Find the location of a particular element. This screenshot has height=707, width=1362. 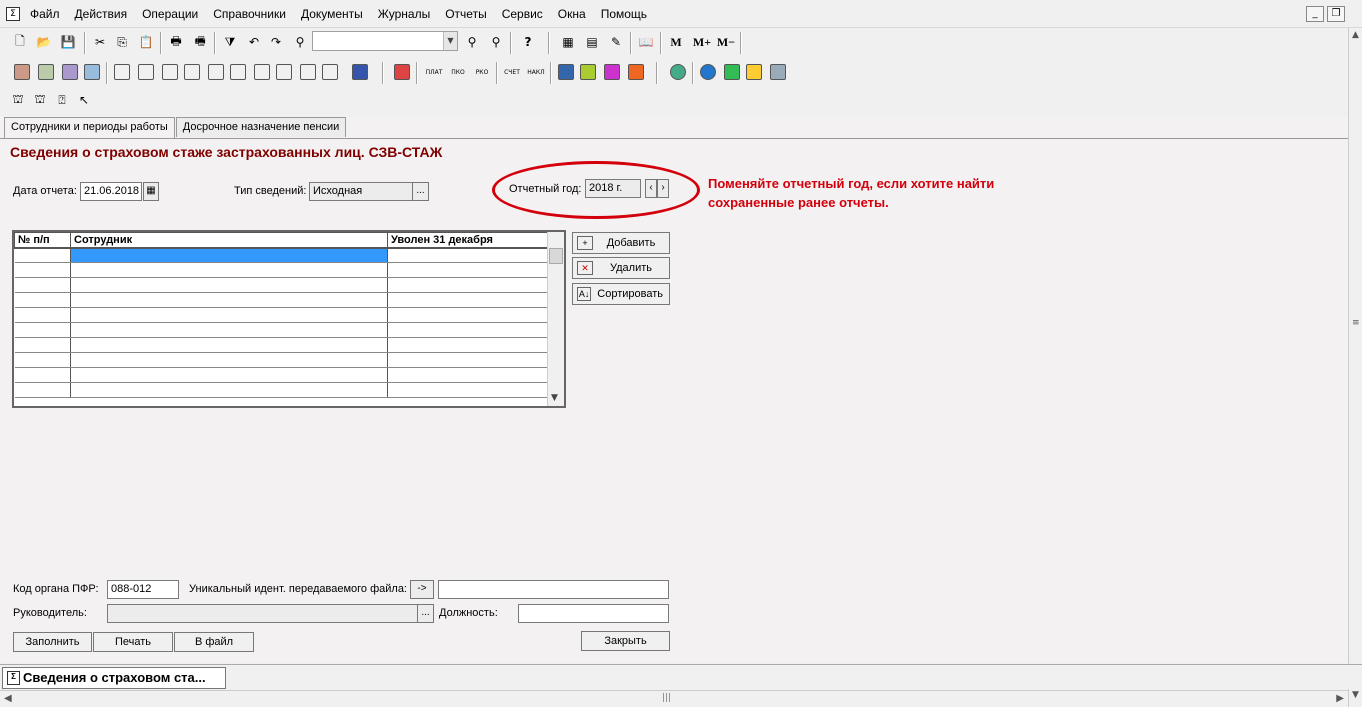

money-icon is located at coordinates (588, 72).